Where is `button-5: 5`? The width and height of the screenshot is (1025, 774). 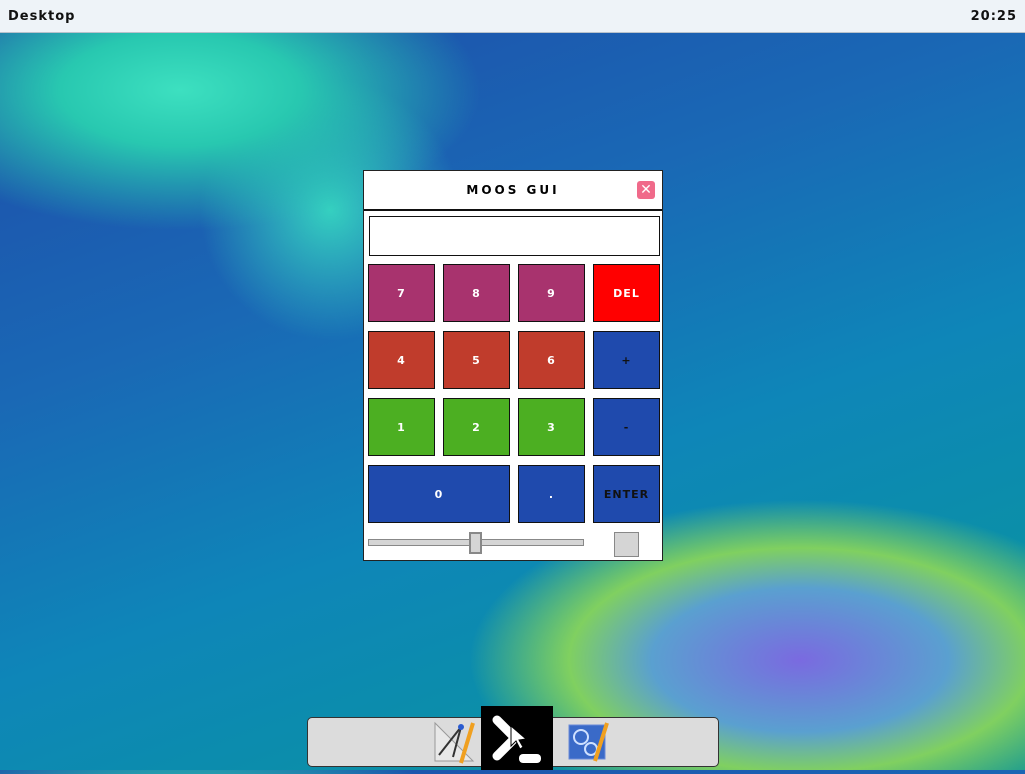
button-5: 5 is located at coordinates (476, 360).